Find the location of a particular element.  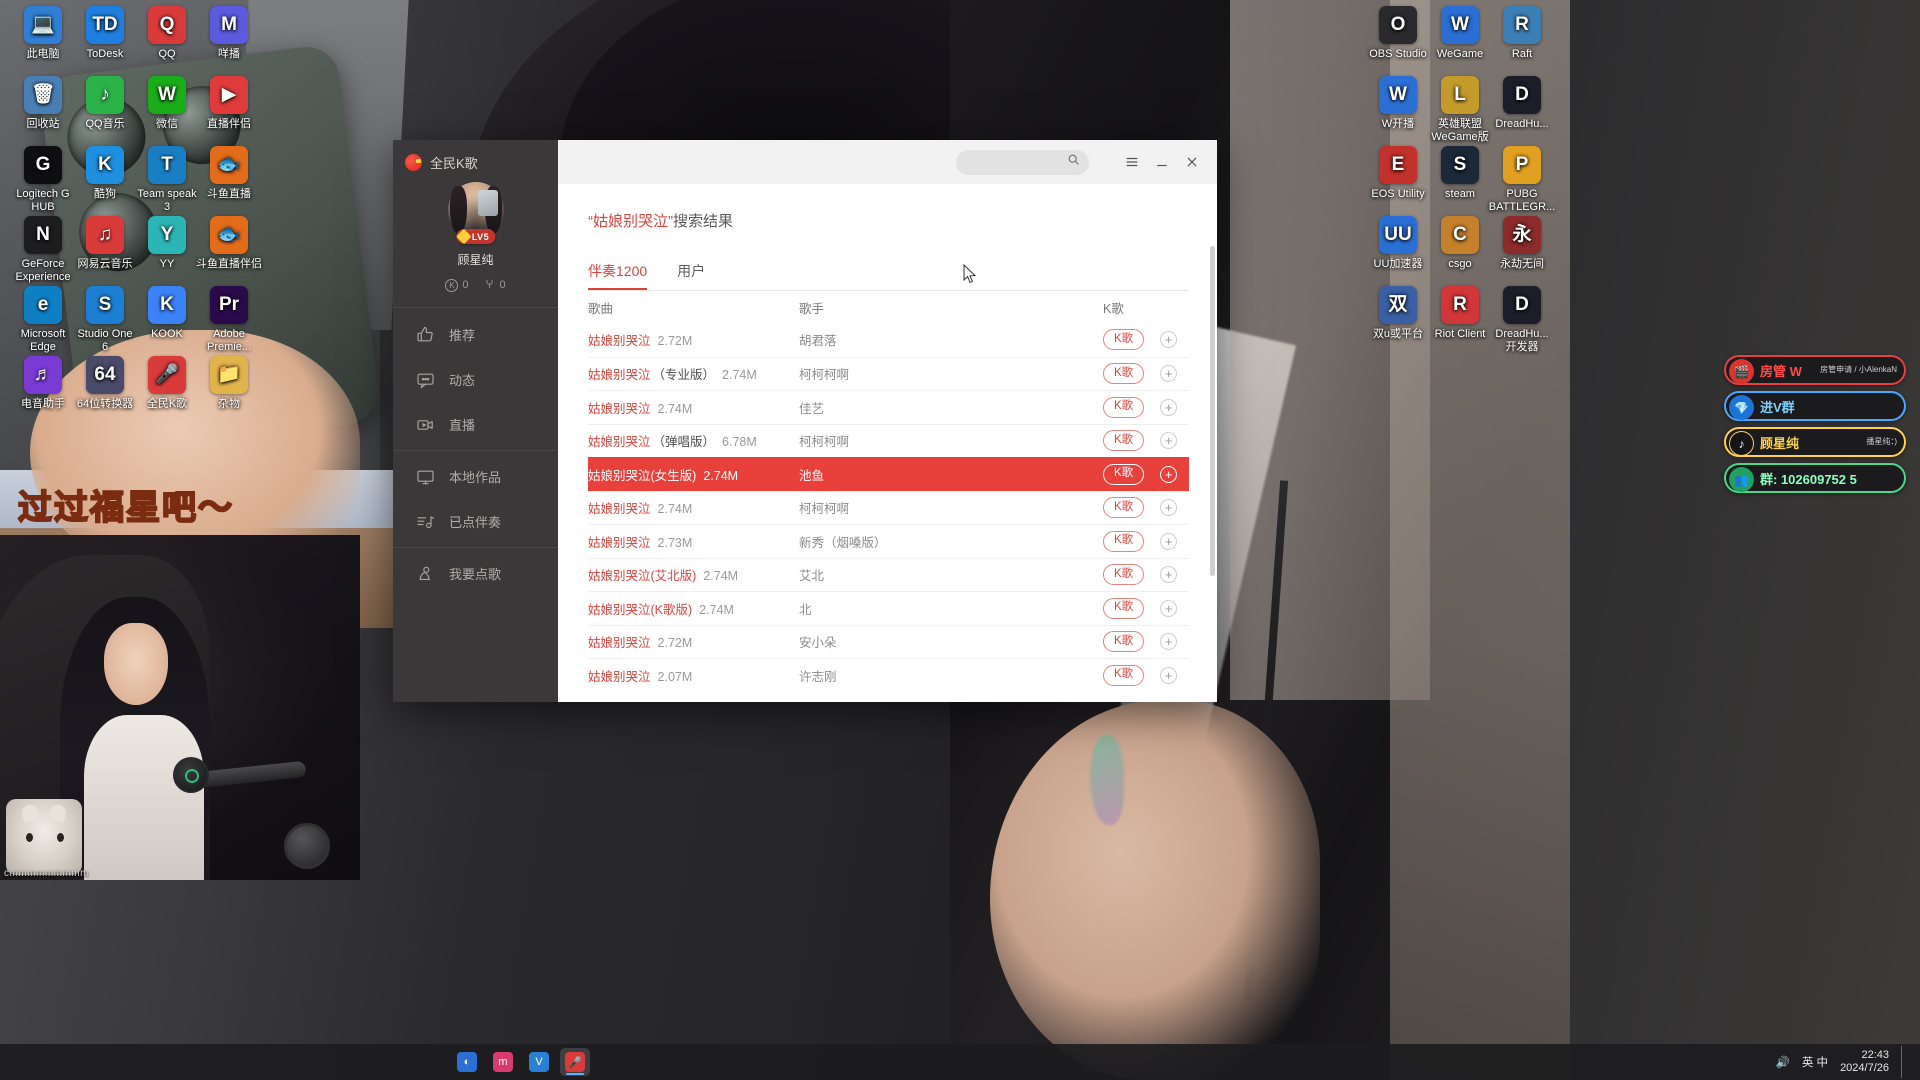

sidebar-item-直播: 直播 is located at coordinates (475, 424).